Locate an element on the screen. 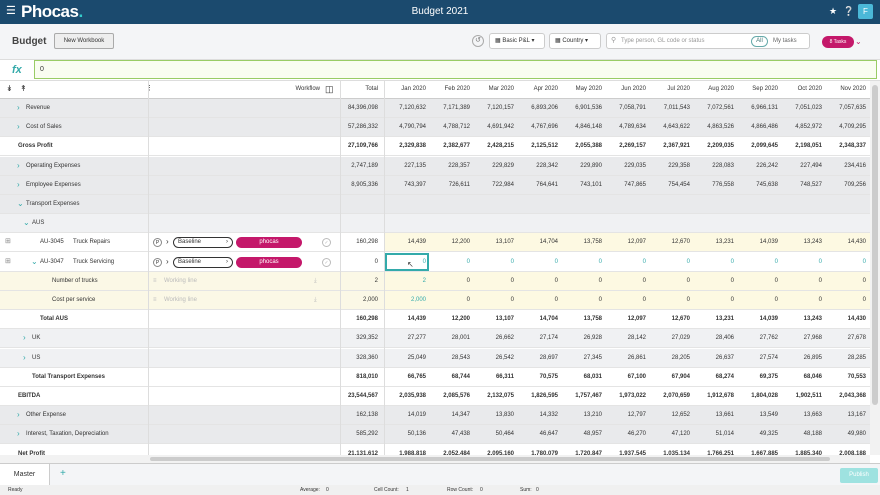 The height and width of the screenshot is (495, 880). month-cell: 50,136 is located at coordinates (406, 434).